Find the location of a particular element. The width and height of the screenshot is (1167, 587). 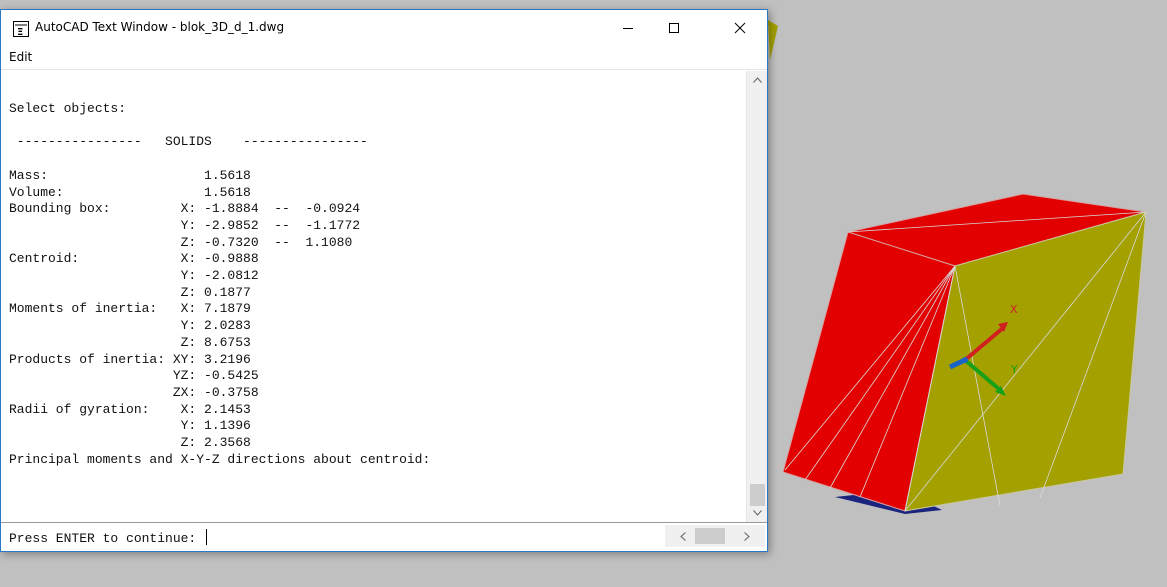

maximize-button is located at coordinates (674, 28).